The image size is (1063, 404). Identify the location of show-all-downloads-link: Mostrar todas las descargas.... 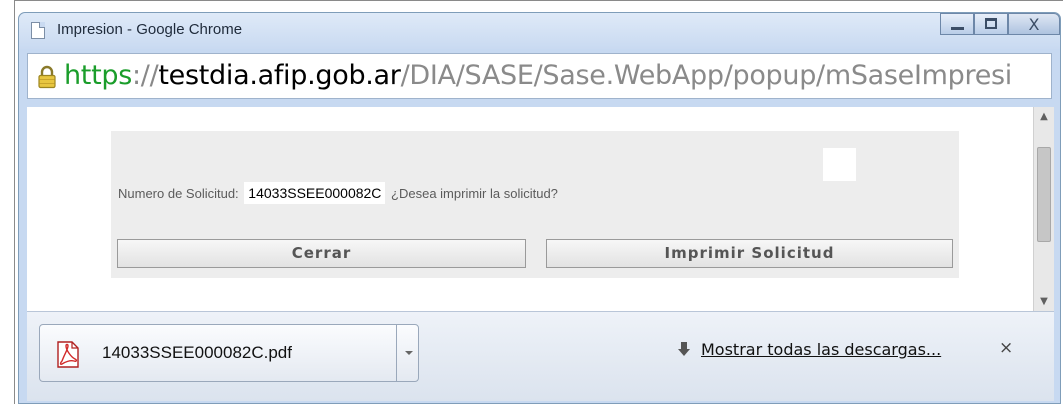
(821, 349).